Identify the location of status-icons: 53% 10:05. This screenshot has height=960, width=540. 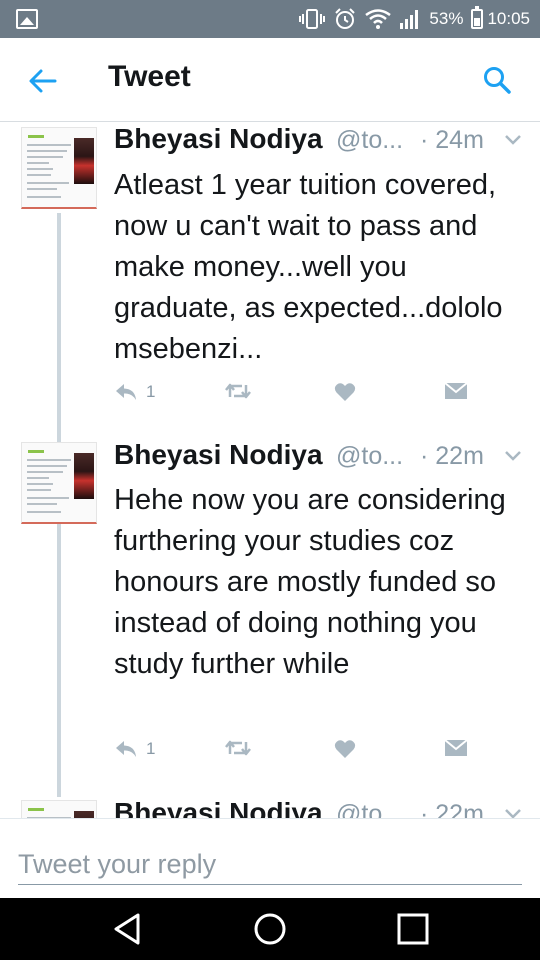
(414, 18).